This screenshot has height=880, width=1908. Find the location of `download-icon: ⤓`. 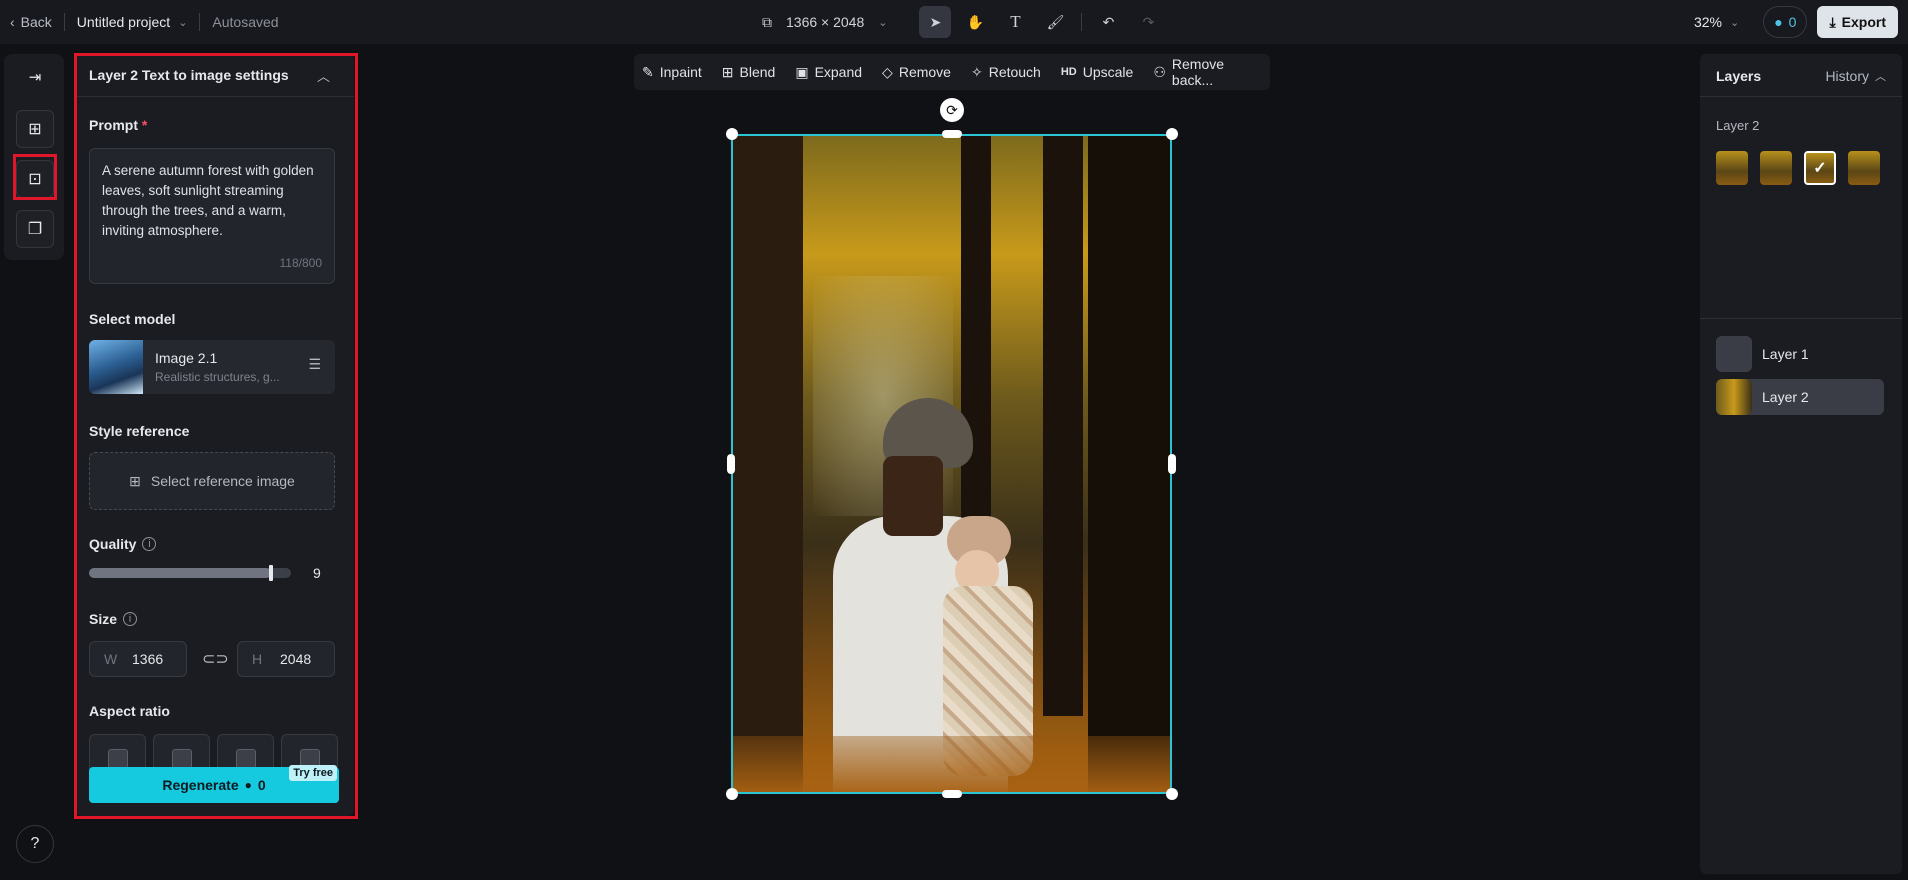

download-icon: ⤓ is located at coordinates (1832, 21).